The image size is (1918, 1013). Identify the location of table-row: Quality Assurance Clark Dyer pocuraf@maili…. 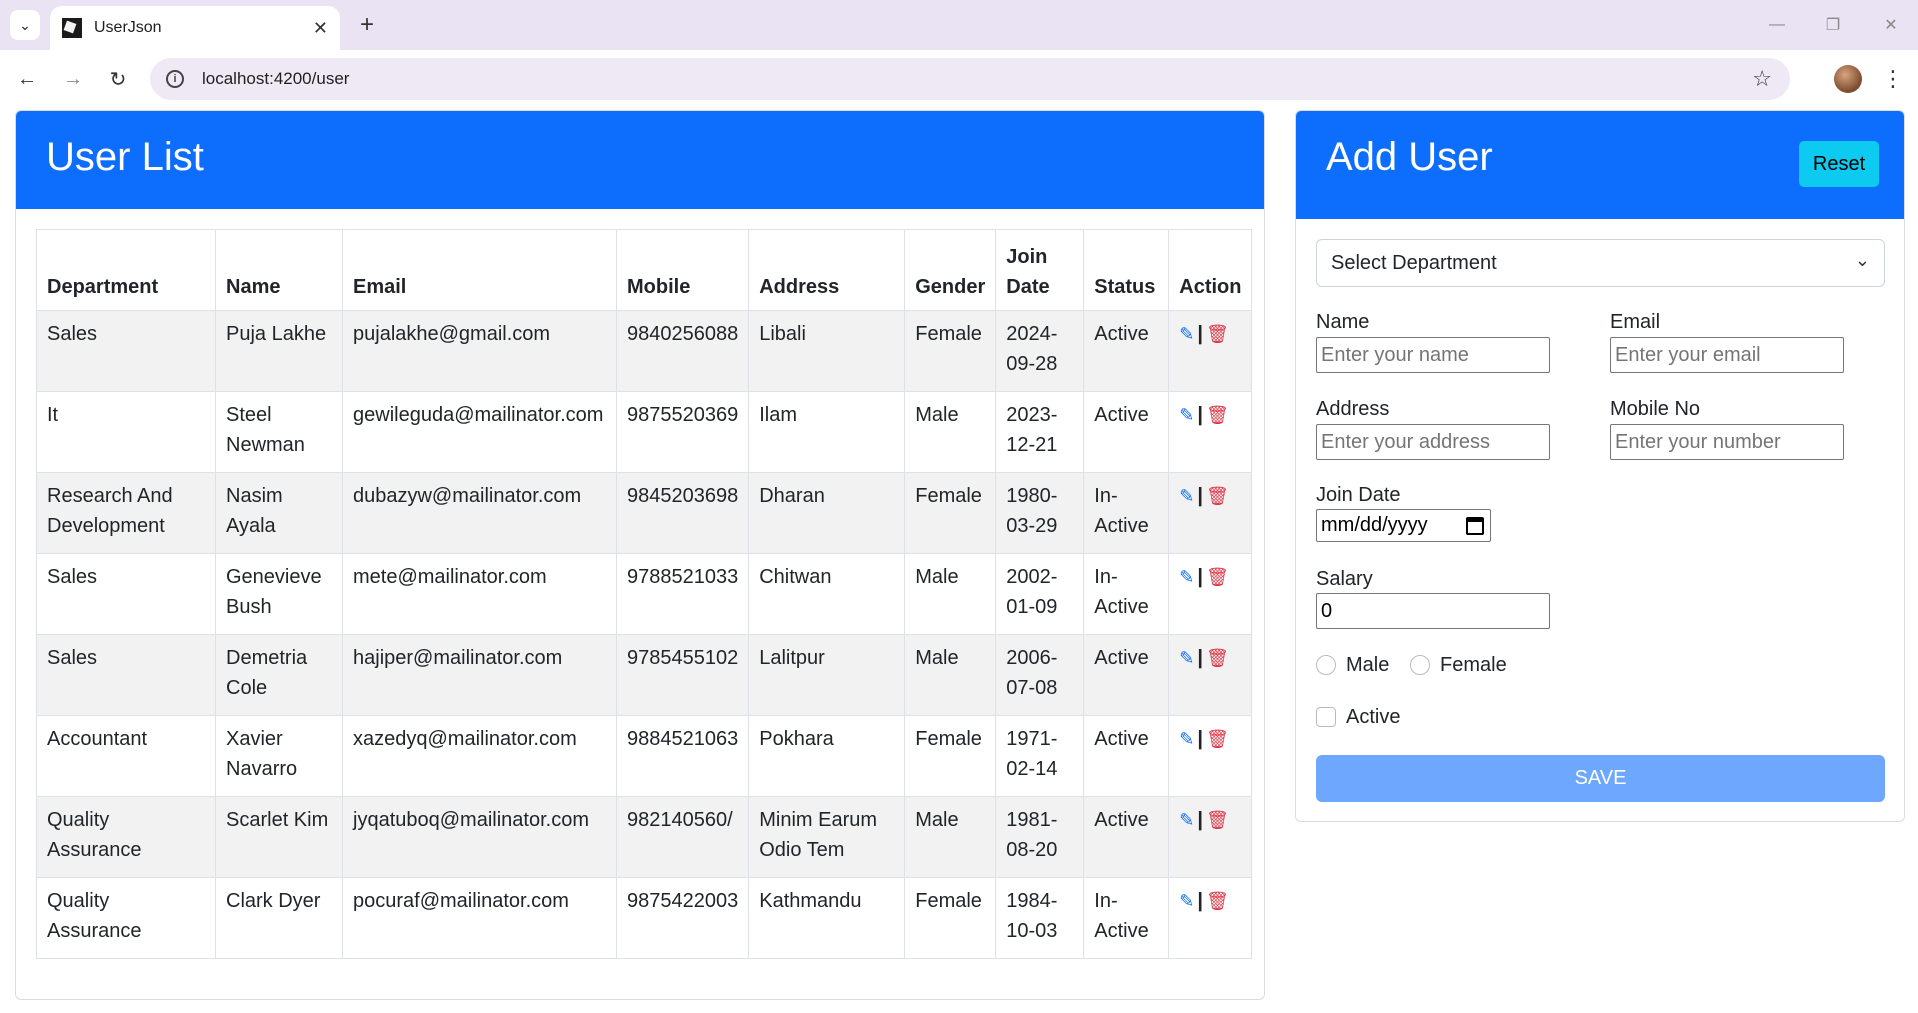
(644, 918).